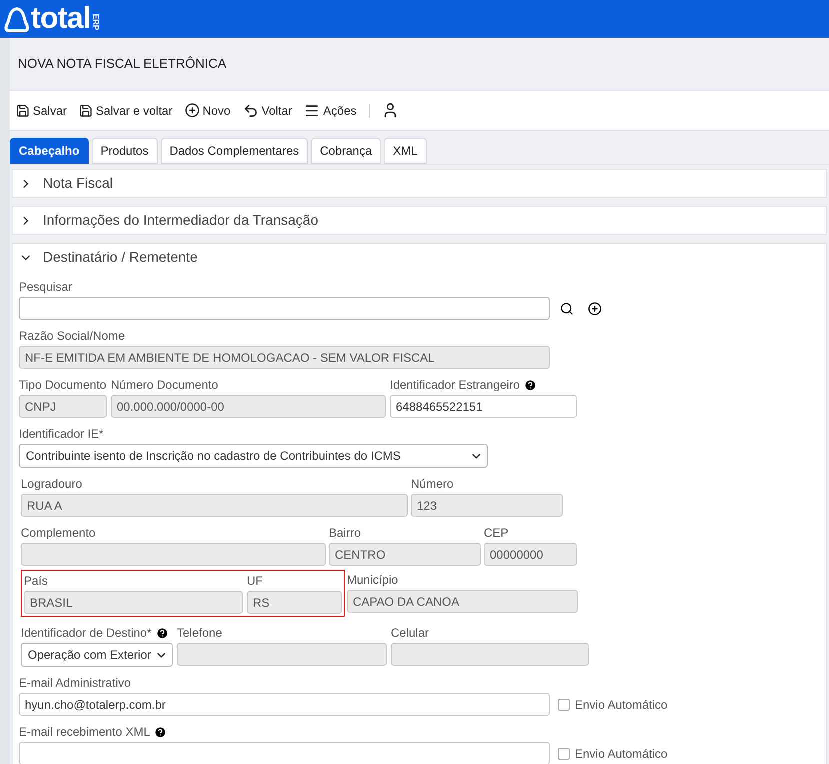 This screenshot has height=764, width=829. I want to click on field-label: Telefone, so click(199, 633).